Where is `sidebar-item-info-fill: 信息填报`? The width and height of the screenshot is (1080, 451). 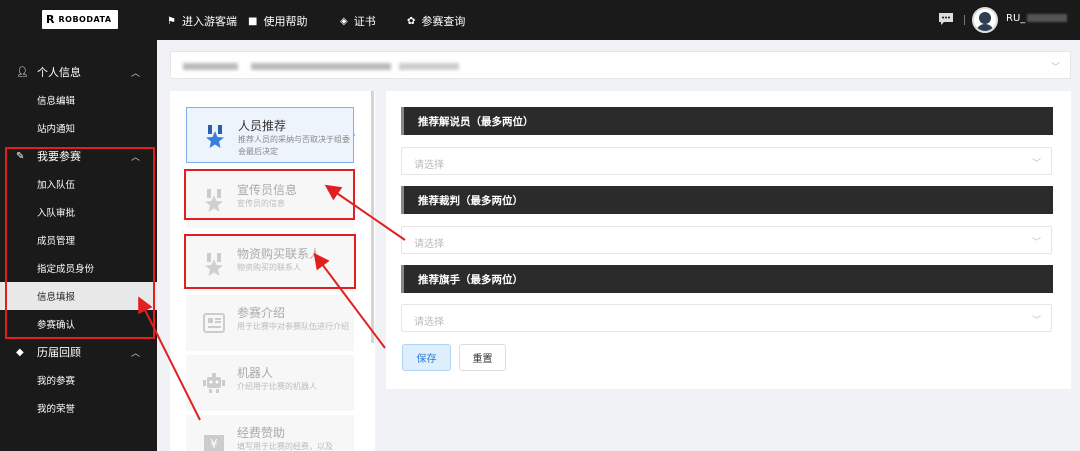
sidebar-item-info-fill: 信息填报 is located at coordinates (78, 296).